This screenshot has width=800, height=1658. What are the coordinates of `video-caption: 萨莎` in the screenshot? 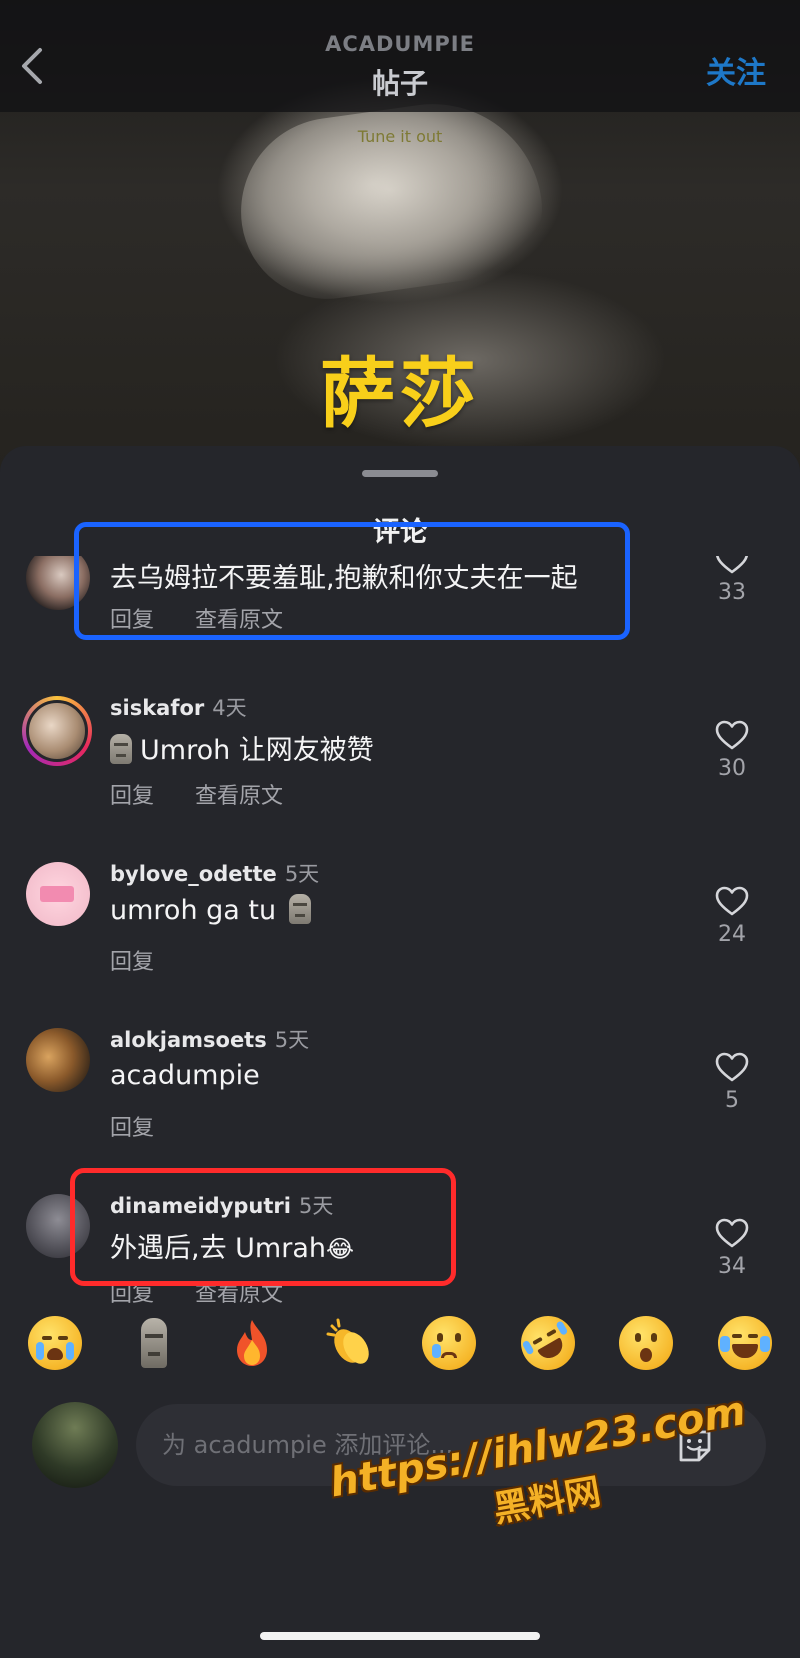 It's located at (400, 393).